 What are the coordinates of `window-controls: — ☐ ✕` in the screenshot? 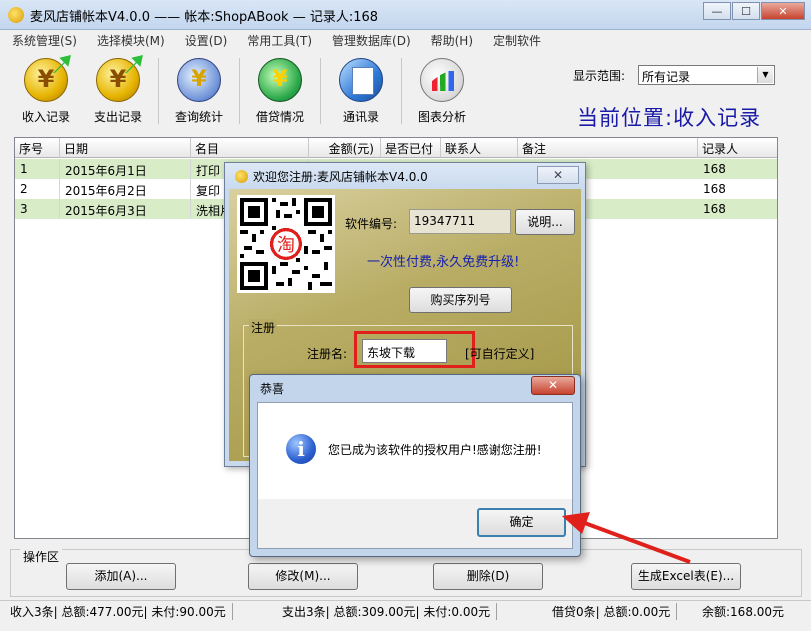 It's located at (753, 11).